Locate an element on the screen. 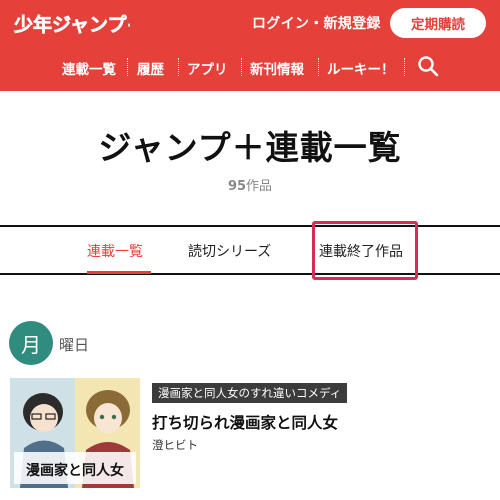 This screenshot has height=500, width=500. series-tagline: 漫画家と同人女のすれ違いコメディ is located at coordinates (250, 393).